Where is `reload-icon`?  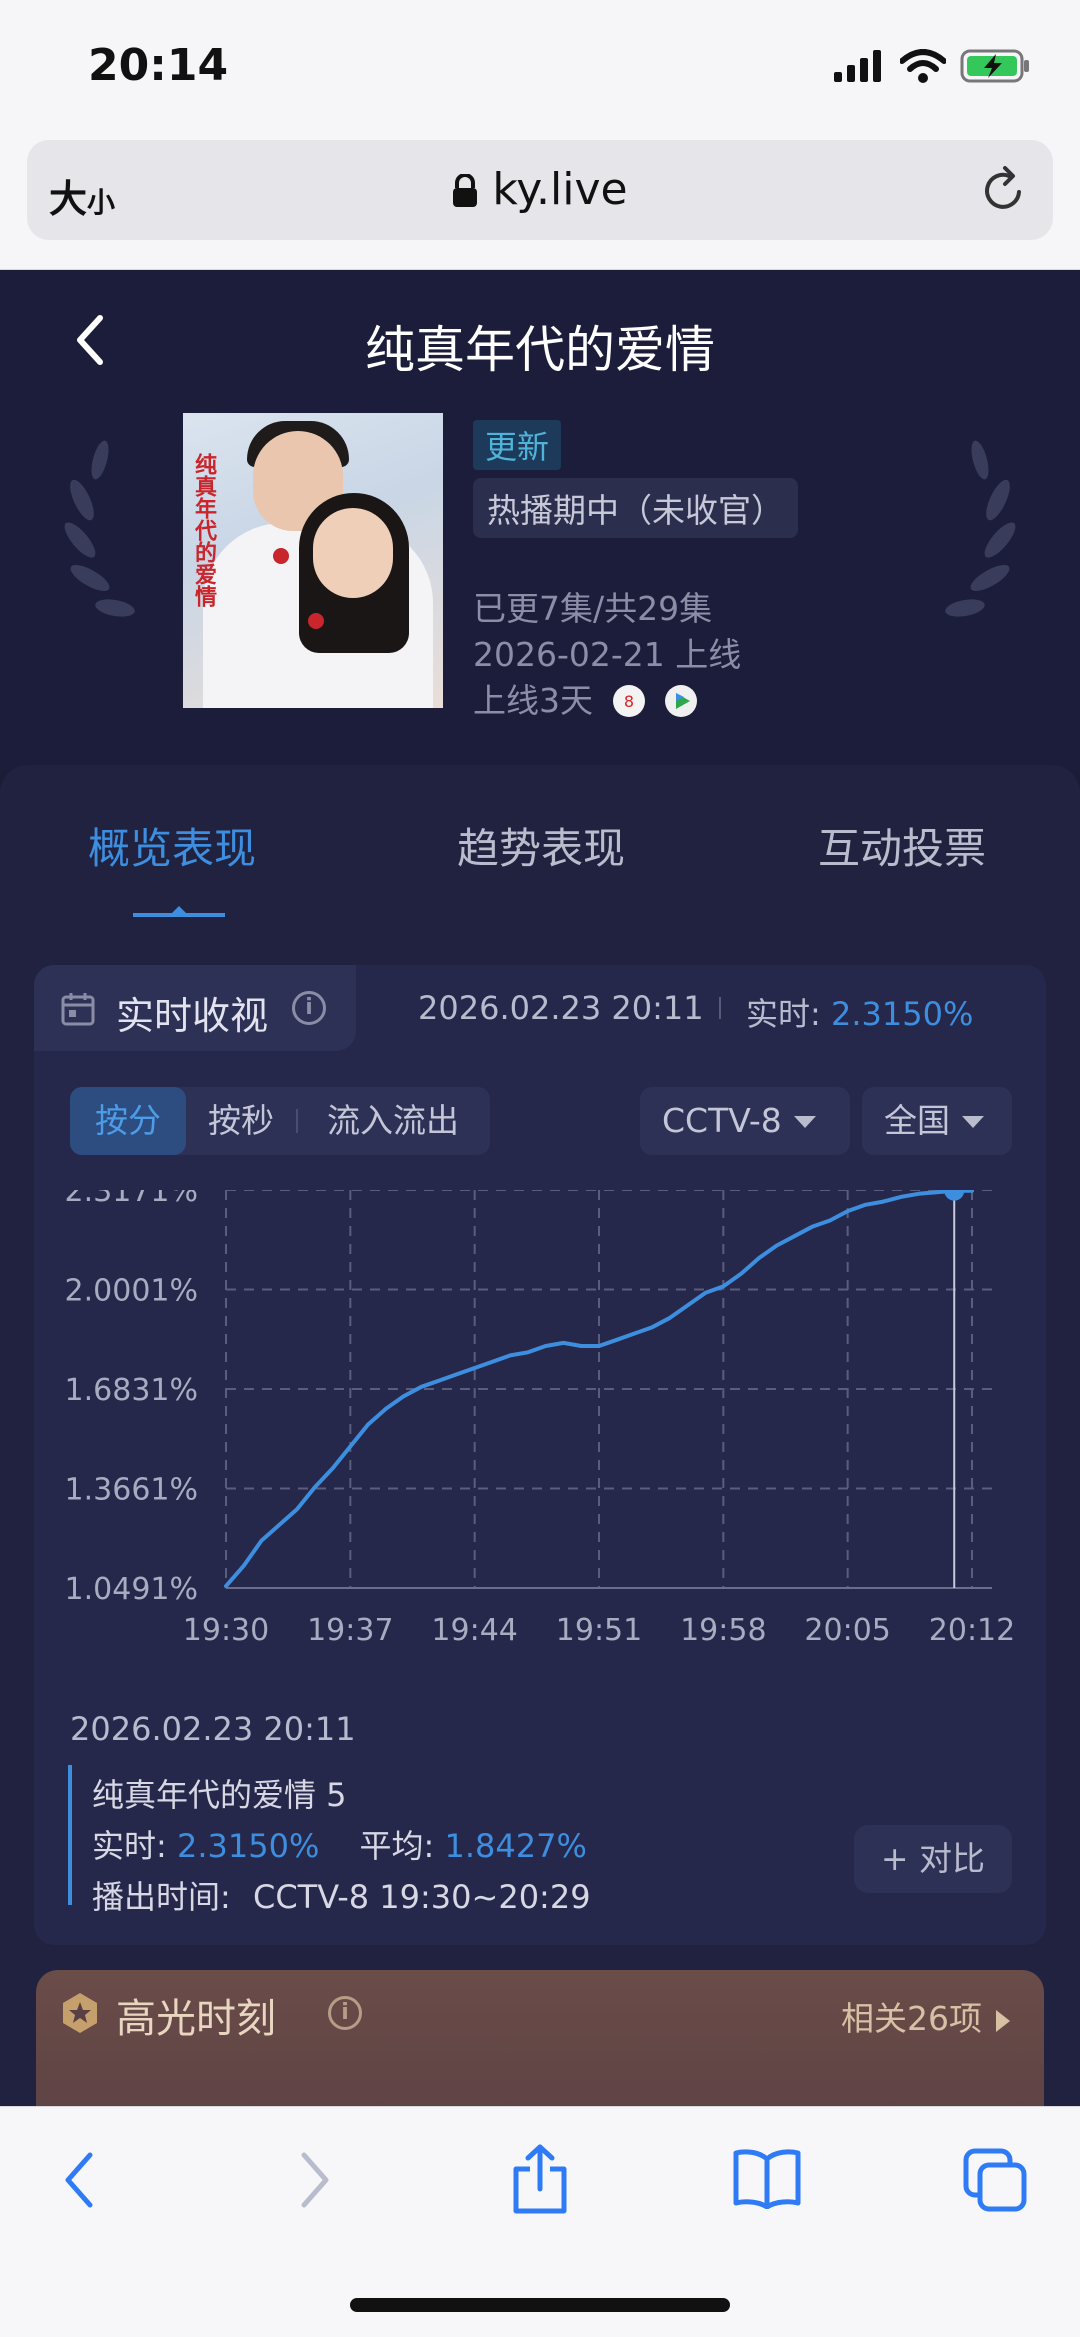
reload-icon is located at coordinates (1004, 190).